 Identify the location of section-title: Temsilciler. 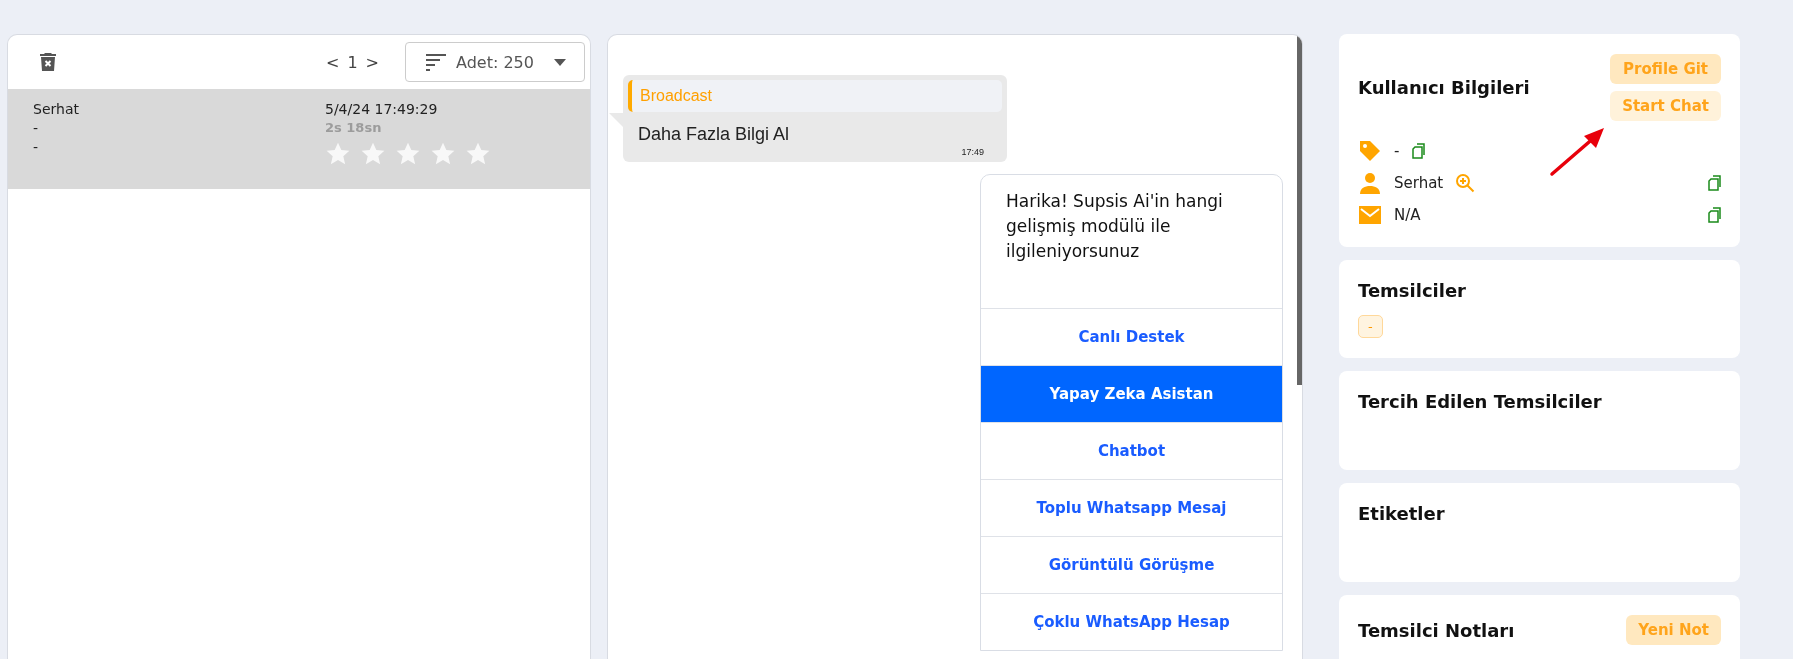
(1412, 290).